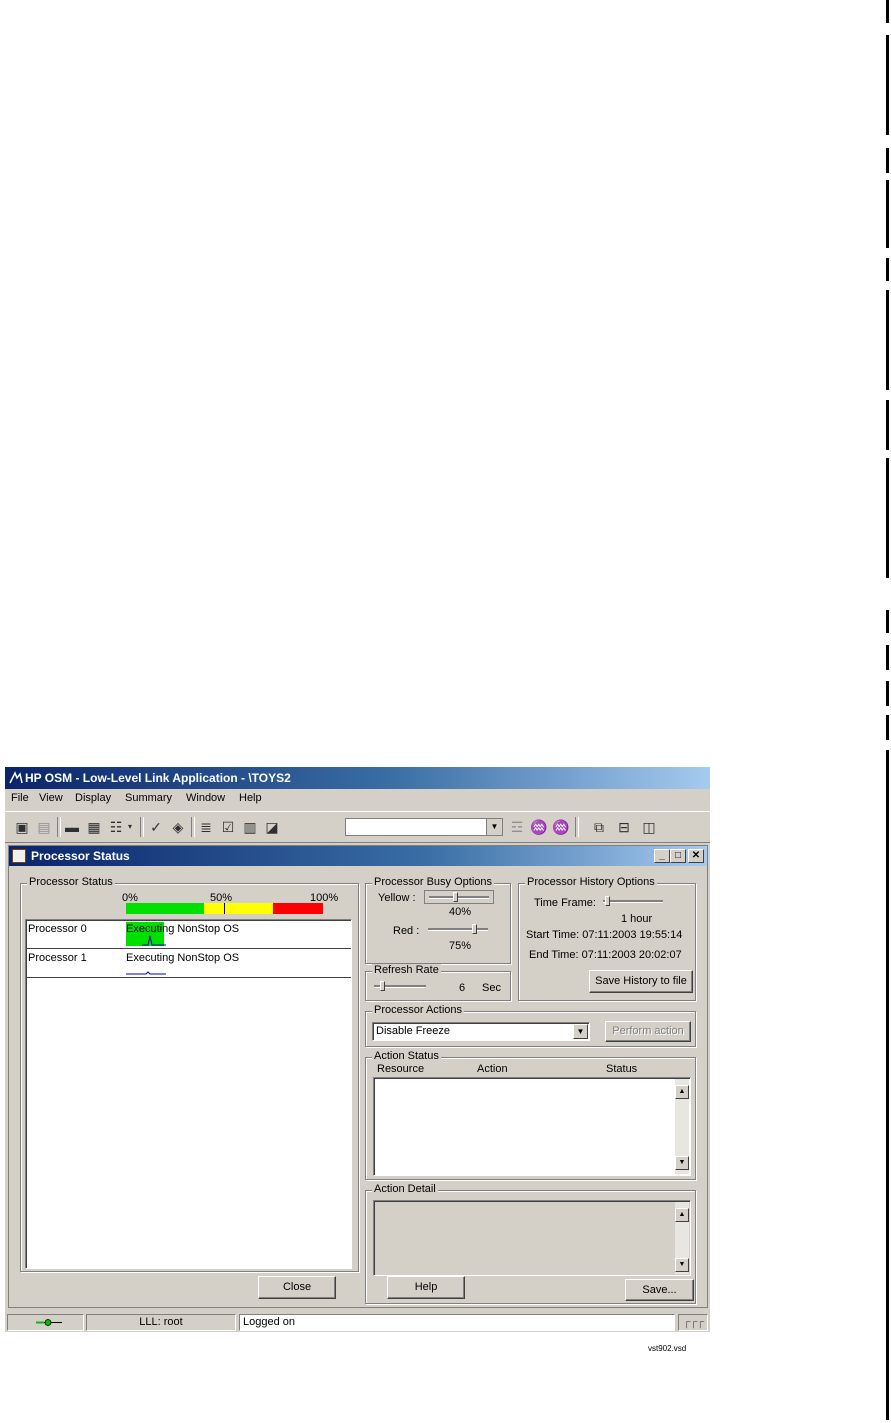 Image resolution: width=891 pixels, height=1423 pixels. What do you see at coordinates (250, 827) in the screenshot?
I see `document-icon: ▥` at bounding box center [250, 827].